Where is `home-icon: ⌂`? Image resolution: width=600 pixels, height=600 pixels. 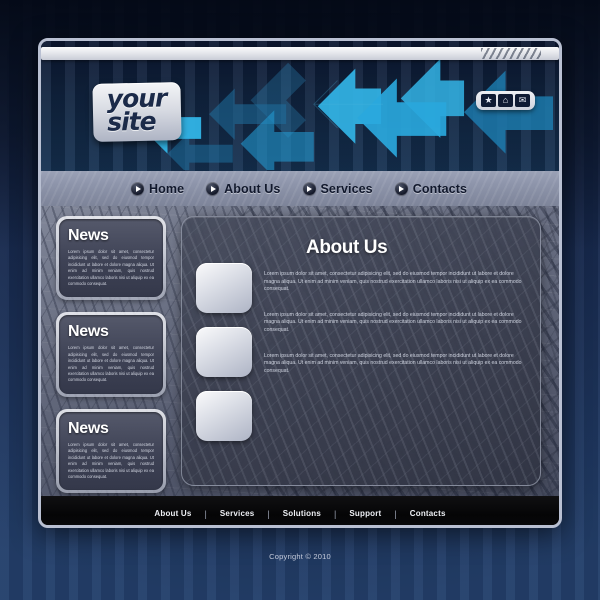
home-icon: ⌂ is located at coordinates (505, 100).